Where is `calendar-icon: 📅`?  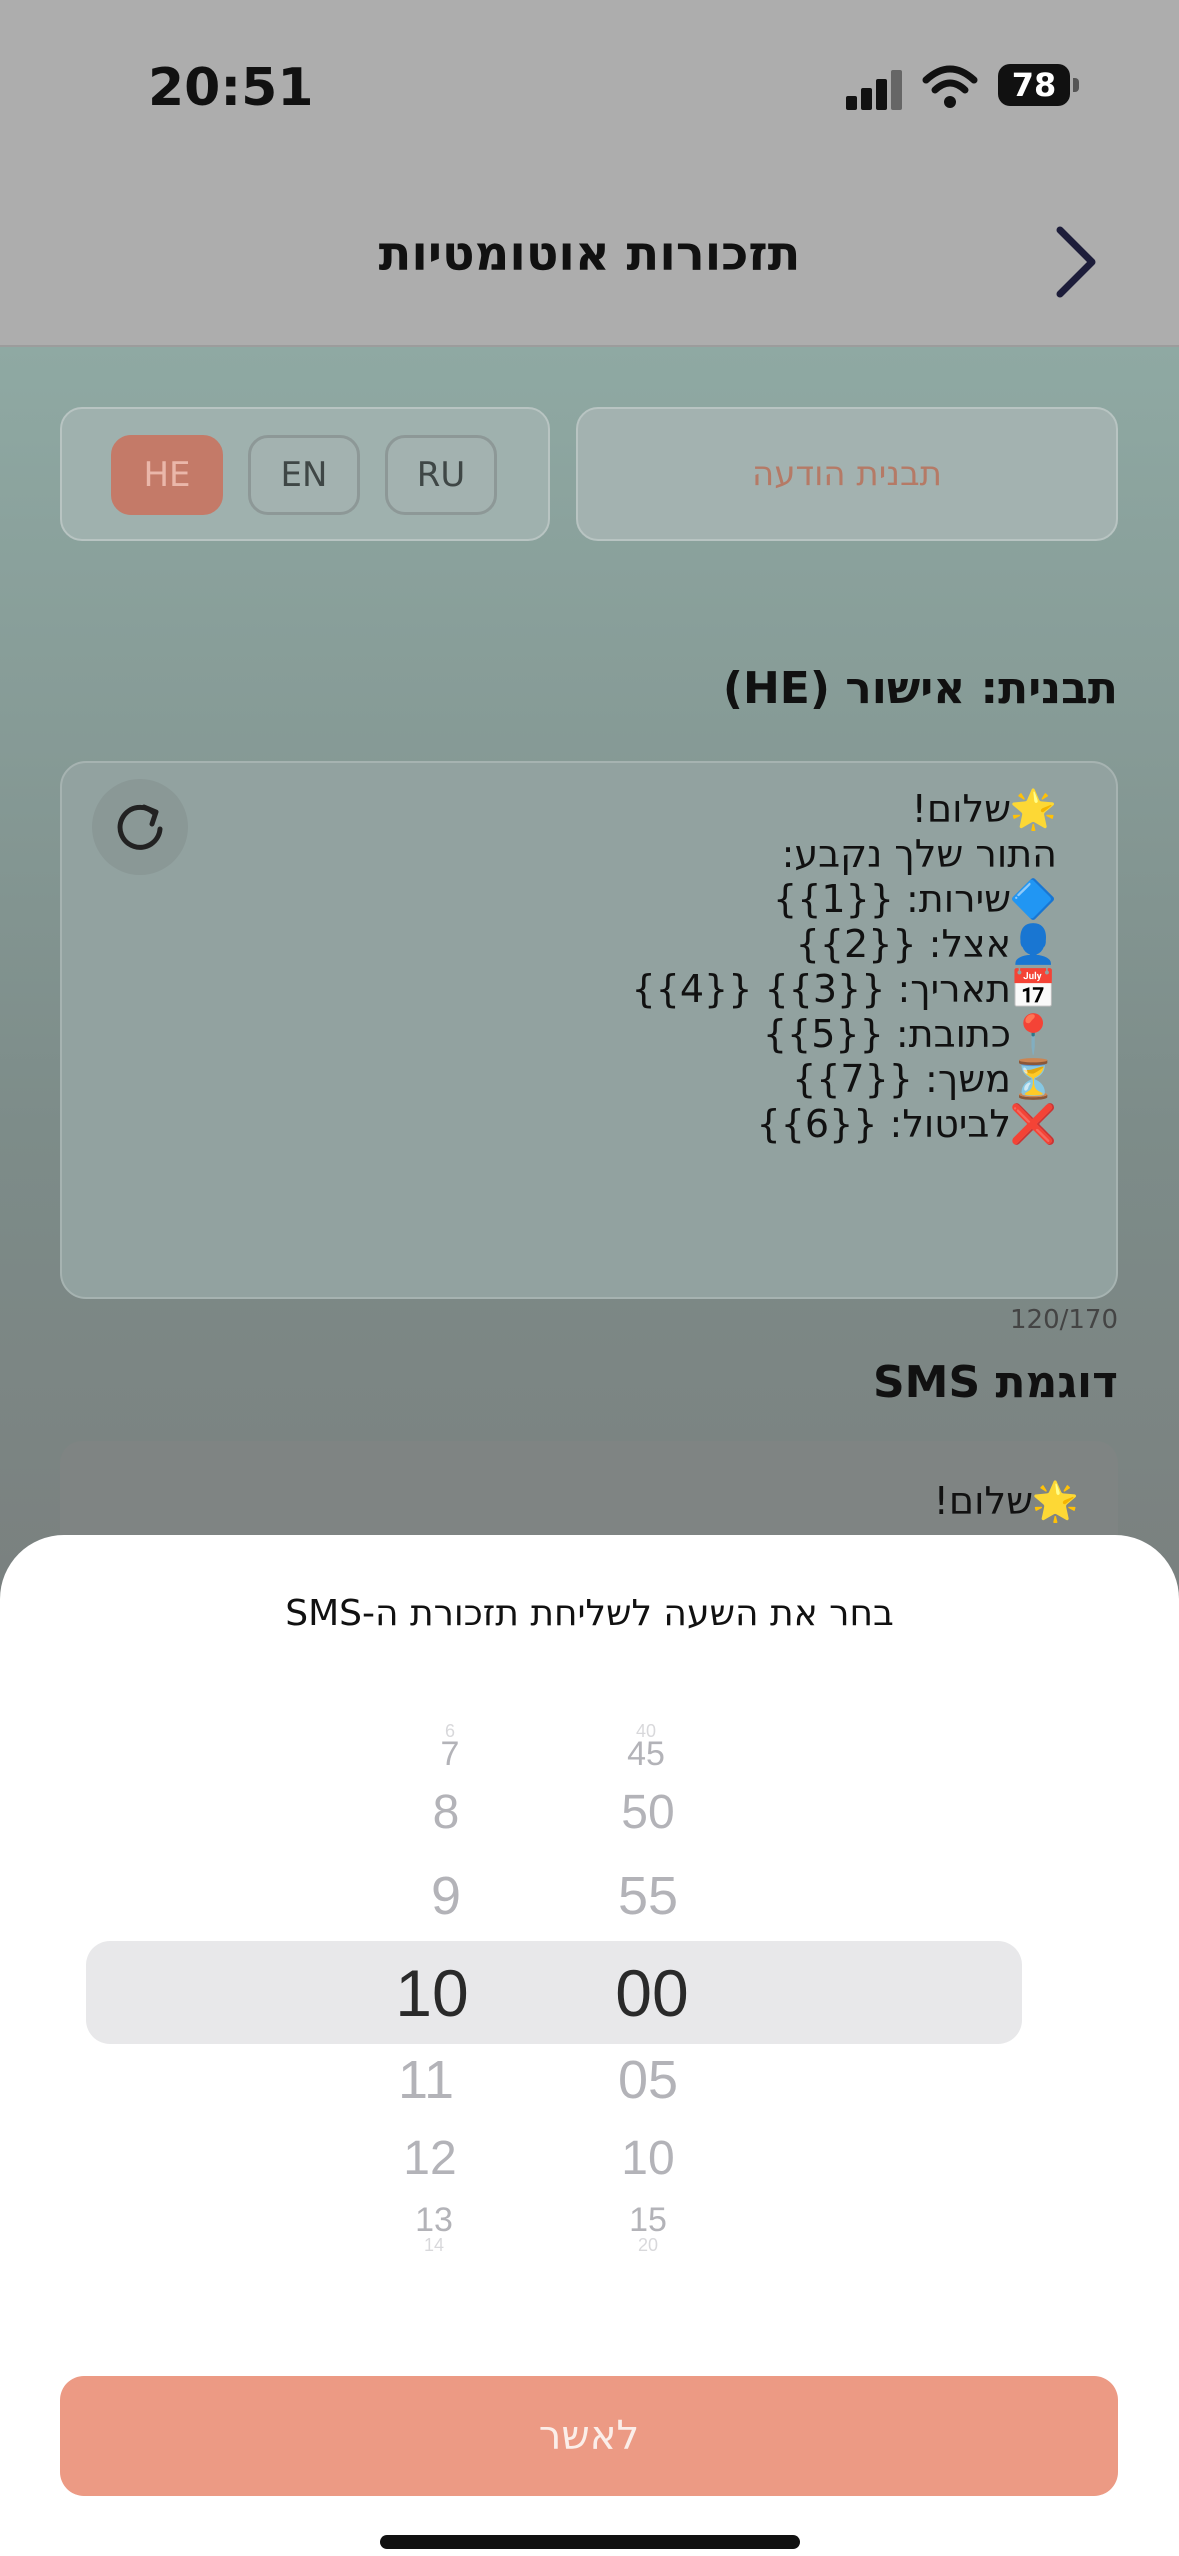 calendar-icon: 📅 is located at coordinates (1033, 989).